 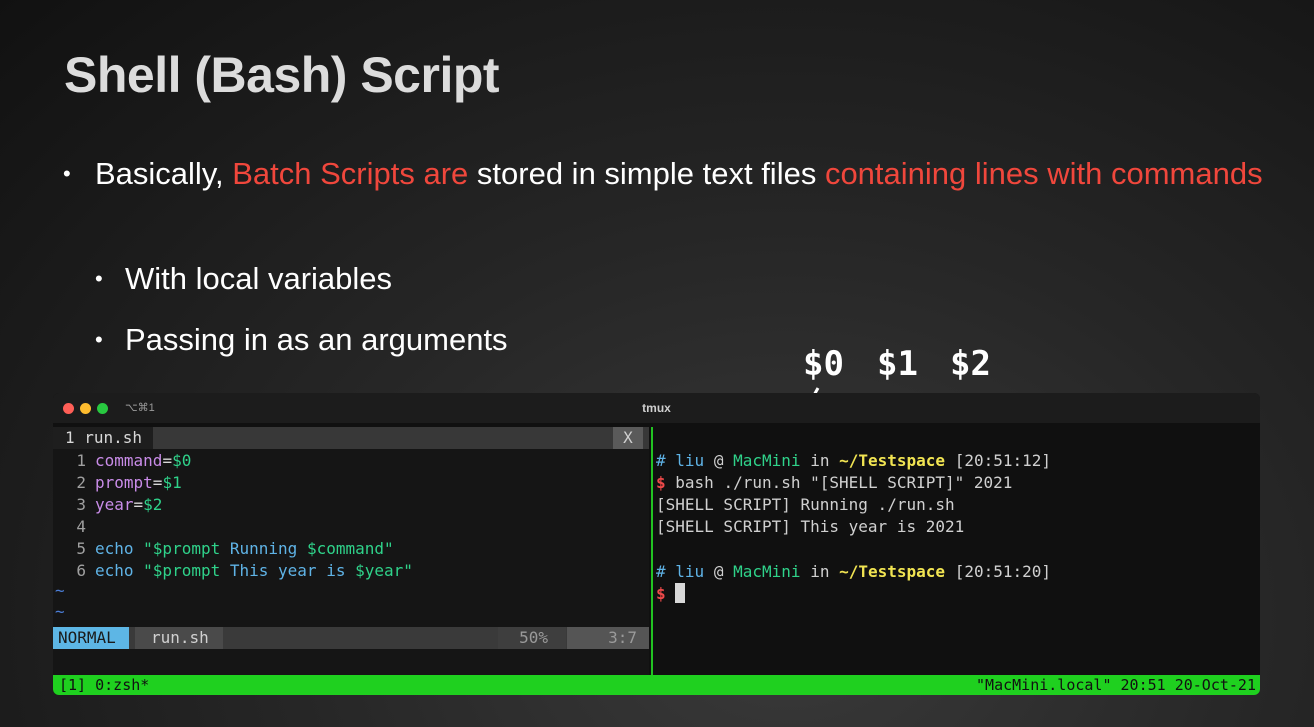 What do you see at coordinates (179, 638) in the screenshot?
I see `vim-filename: run.sh` at bounding box center [179, 638].